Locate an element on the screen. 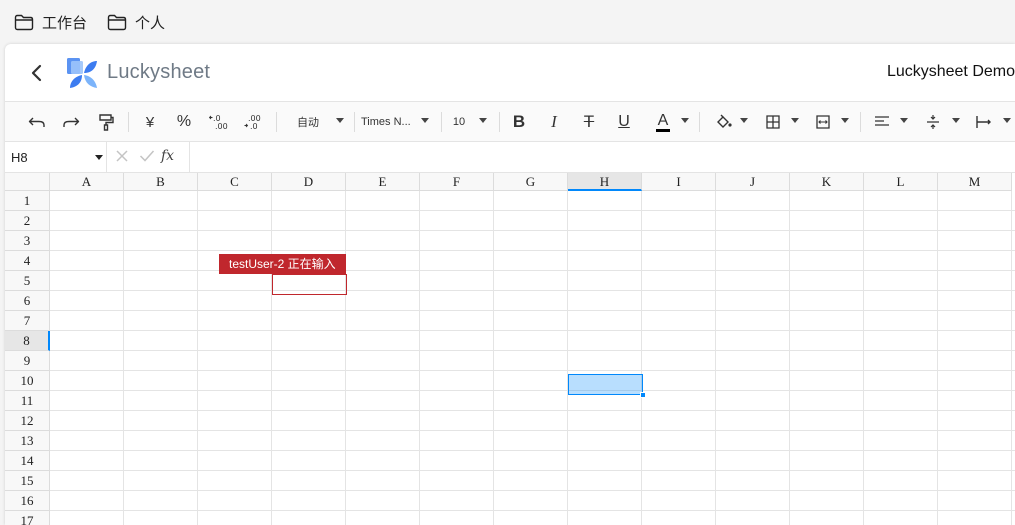  row-header: 17 is located at coordinates (27, 518).